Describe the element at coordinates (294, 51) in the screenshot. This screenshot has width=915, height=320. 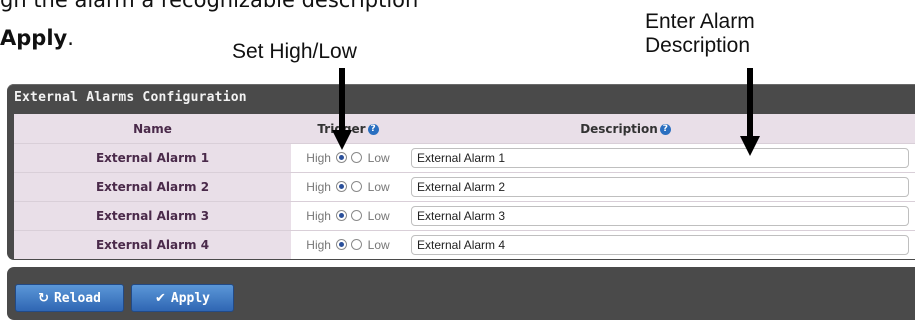
I see `callout-set-high-low: Set High/Low` at that location.